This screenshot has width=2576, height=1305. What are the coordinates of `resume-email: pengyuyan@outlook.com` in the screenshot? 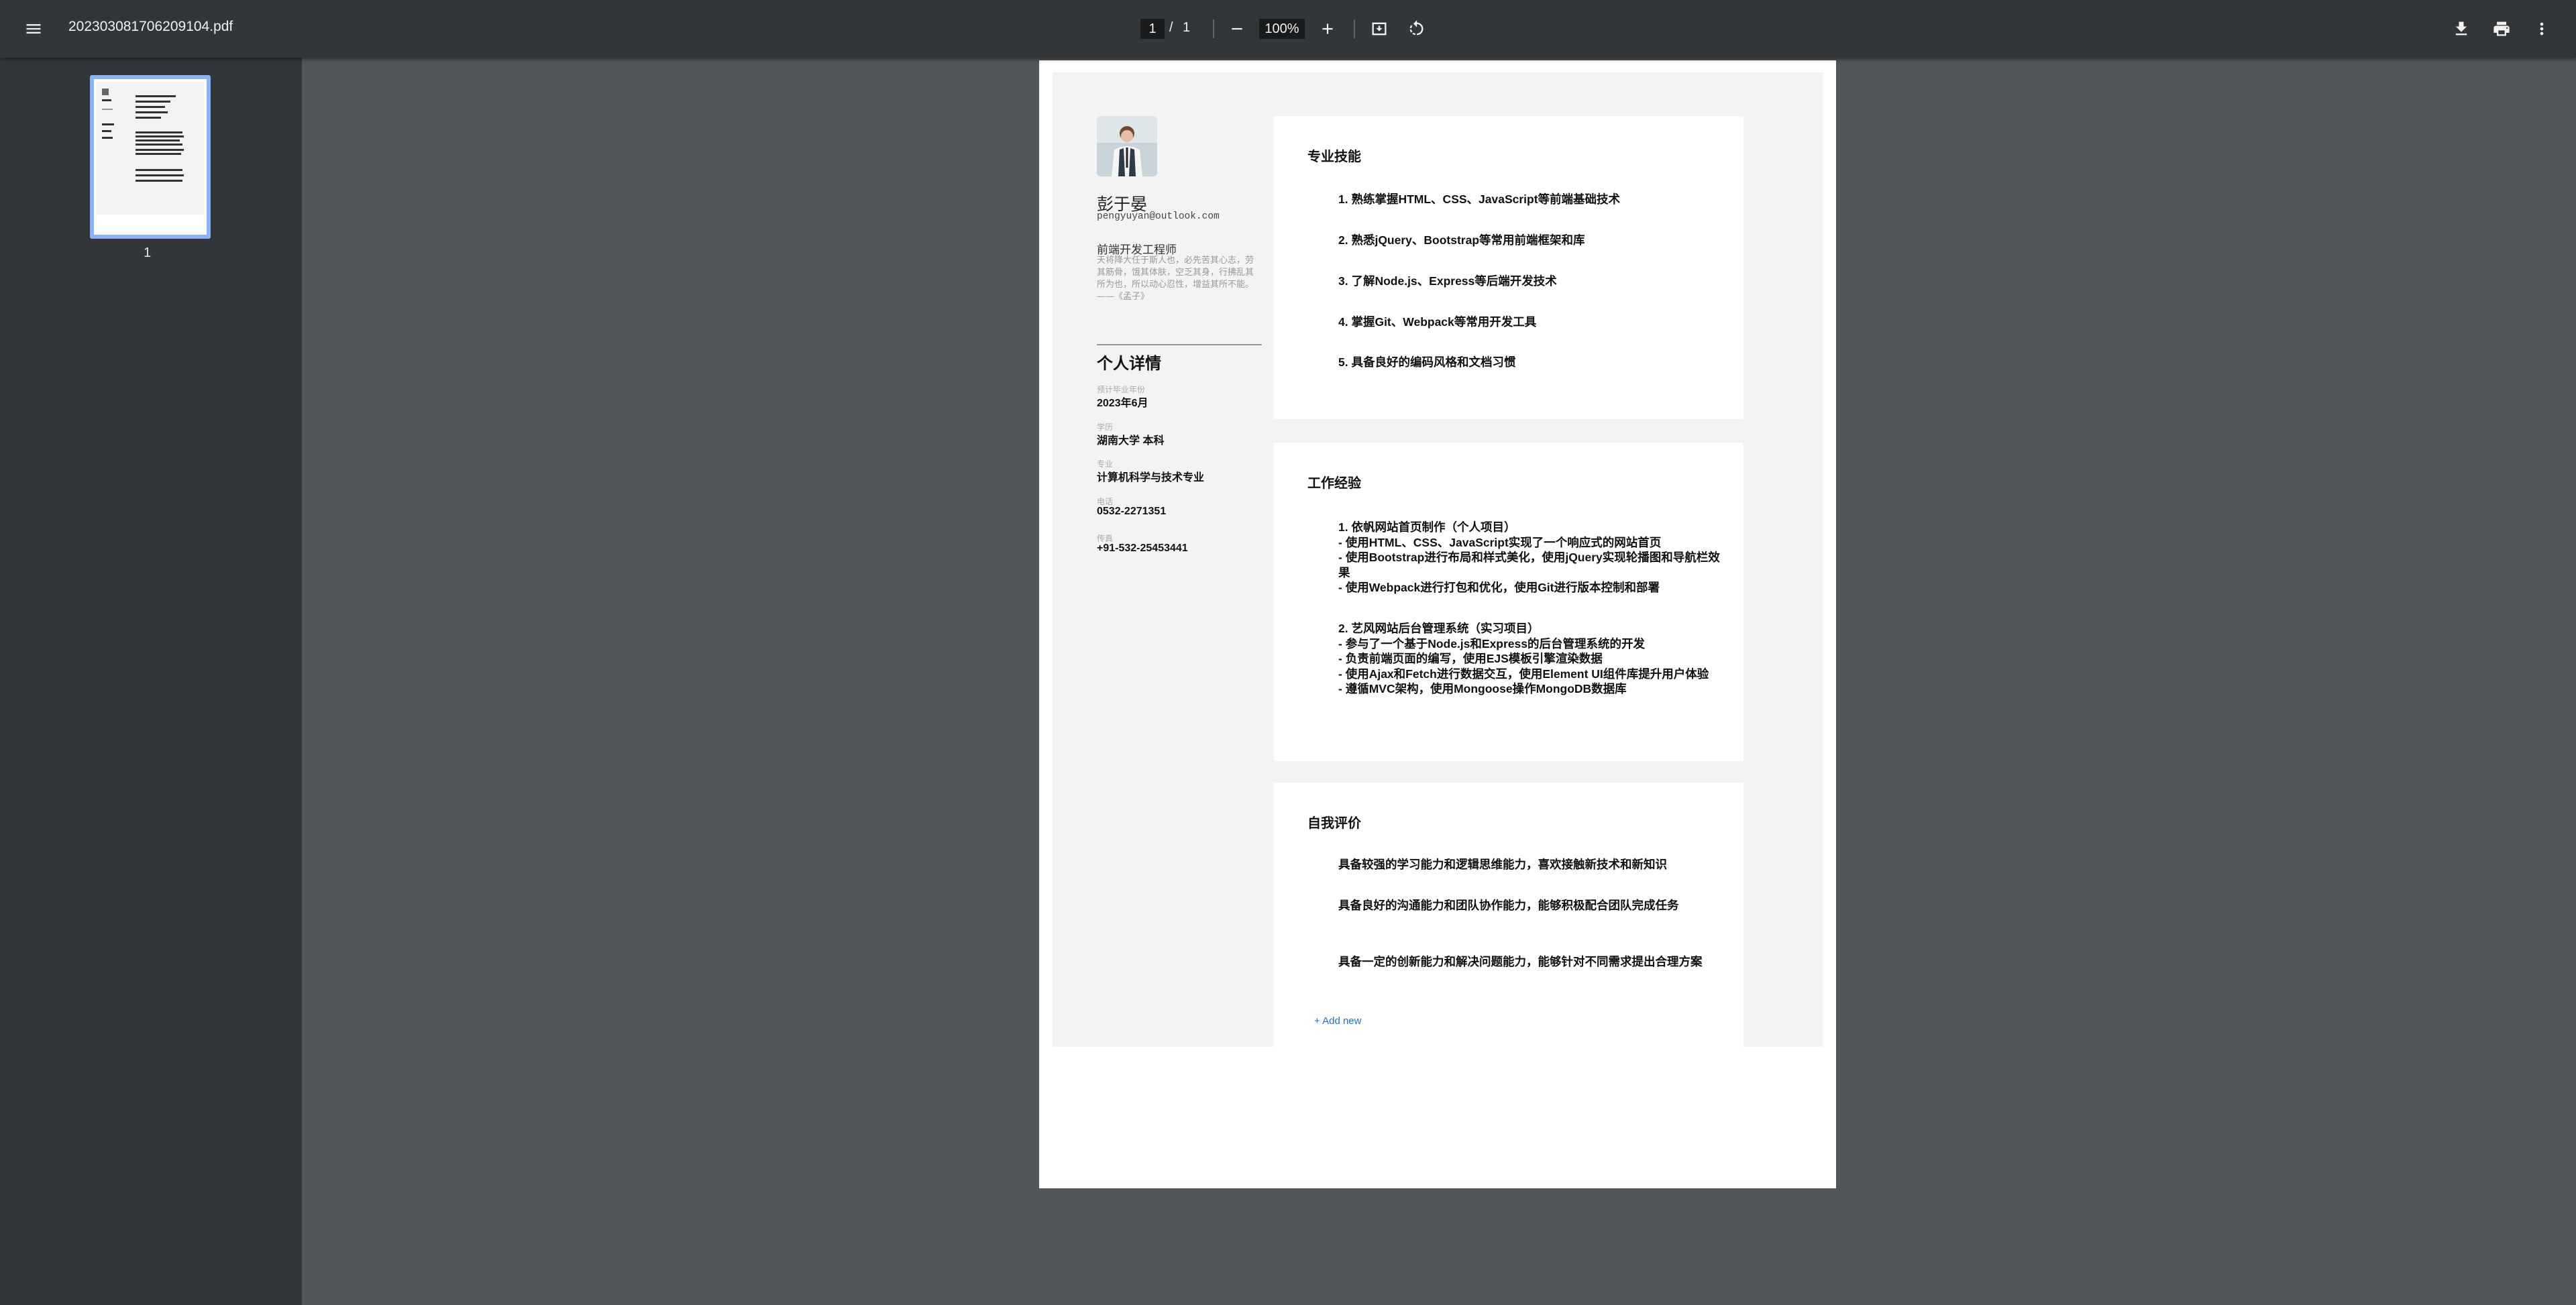 It's located at (1158, 216).